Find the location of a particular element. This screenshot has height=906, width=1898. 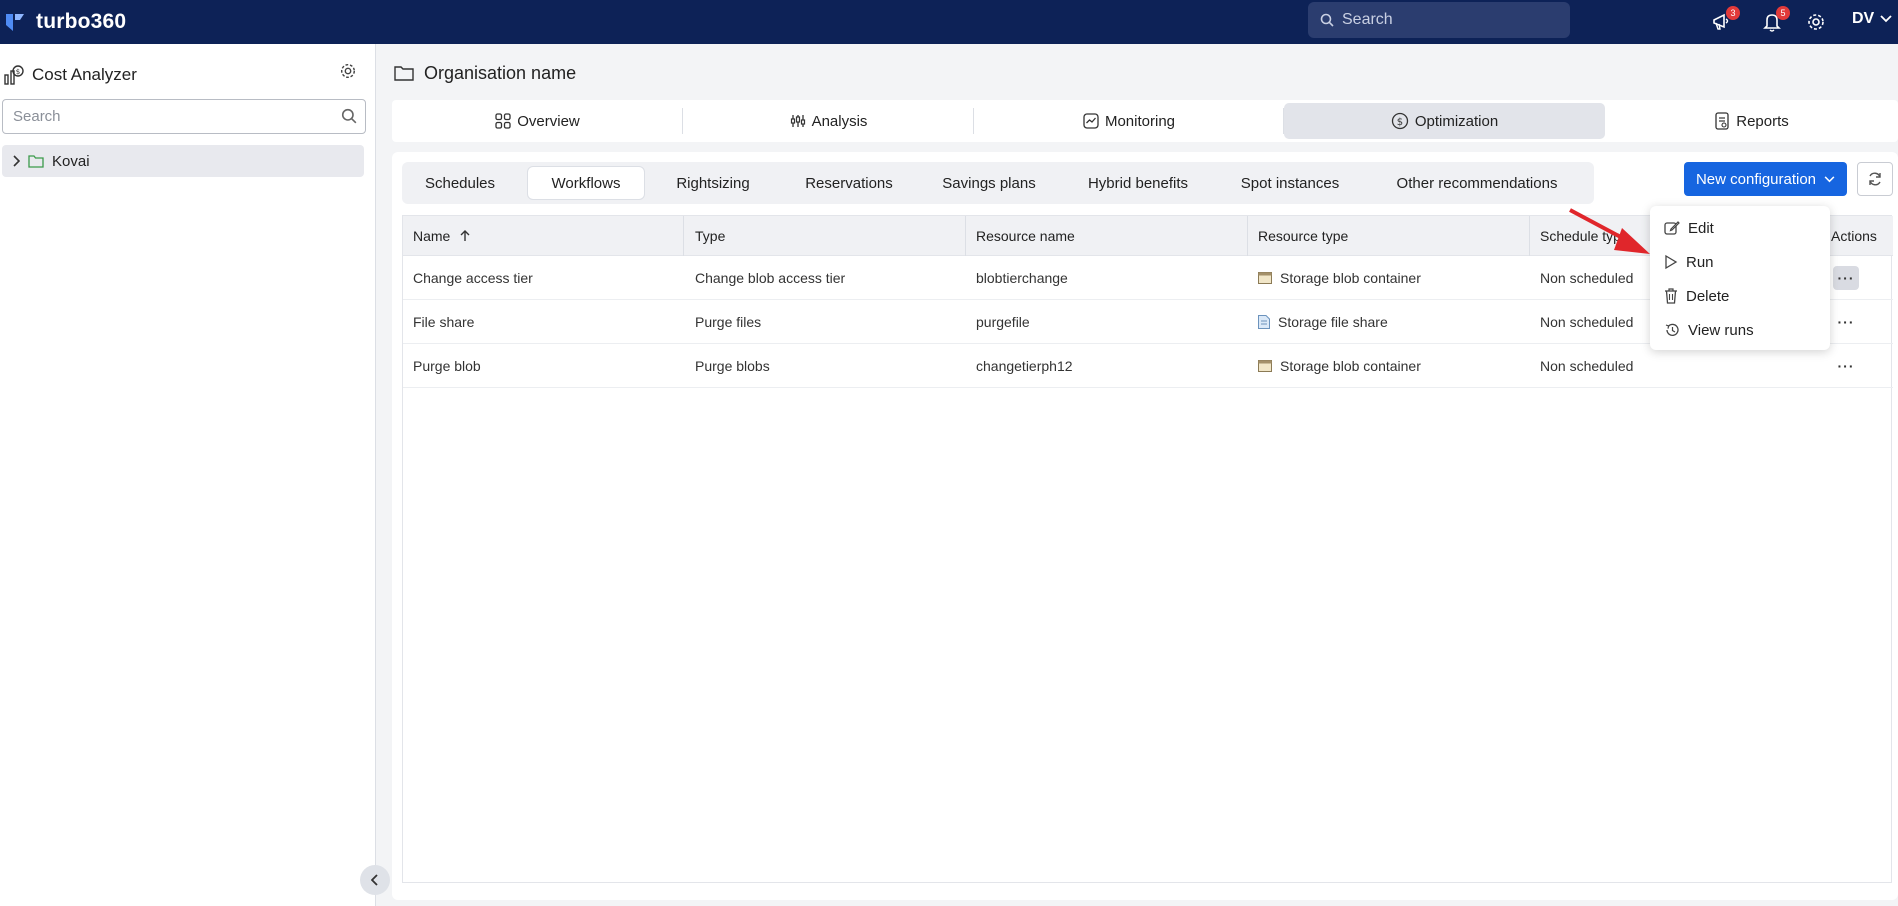

subtab-label: Workflows is located at coordinates (586, 183).